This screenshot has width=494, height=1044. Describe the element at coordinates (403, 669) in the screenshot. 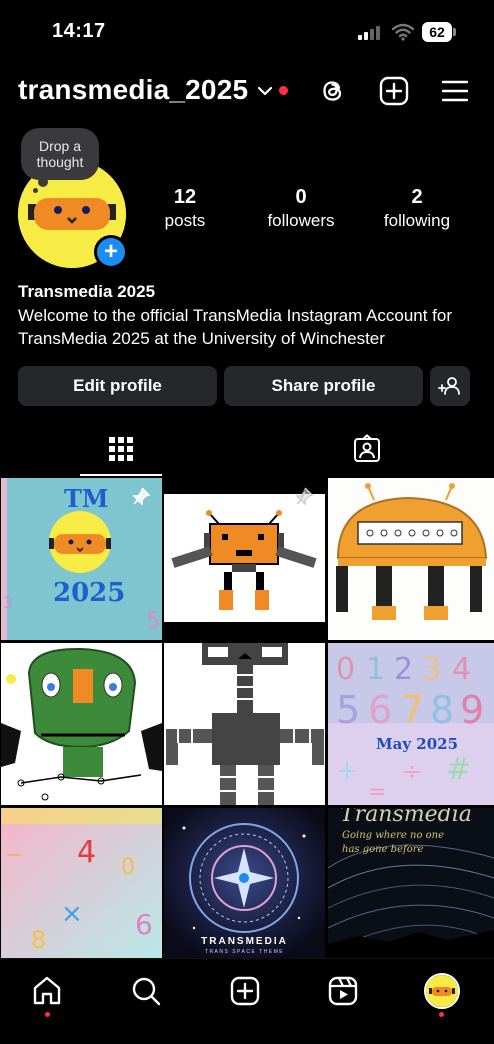

I see `svg-text: 2` at that location.